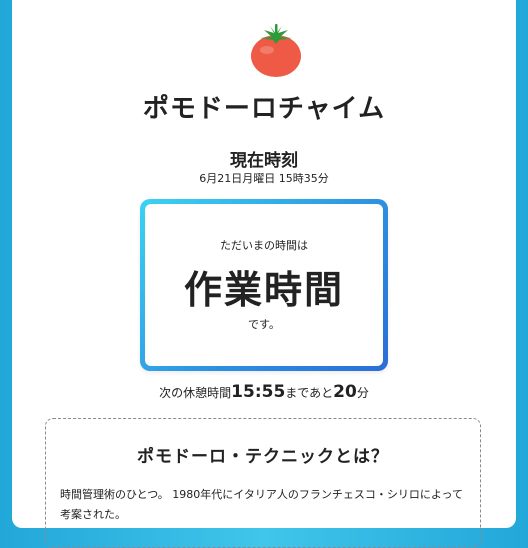  I want to click on next-break-info: 次の休憩時間15:55まであと20分, so click(264, 392).